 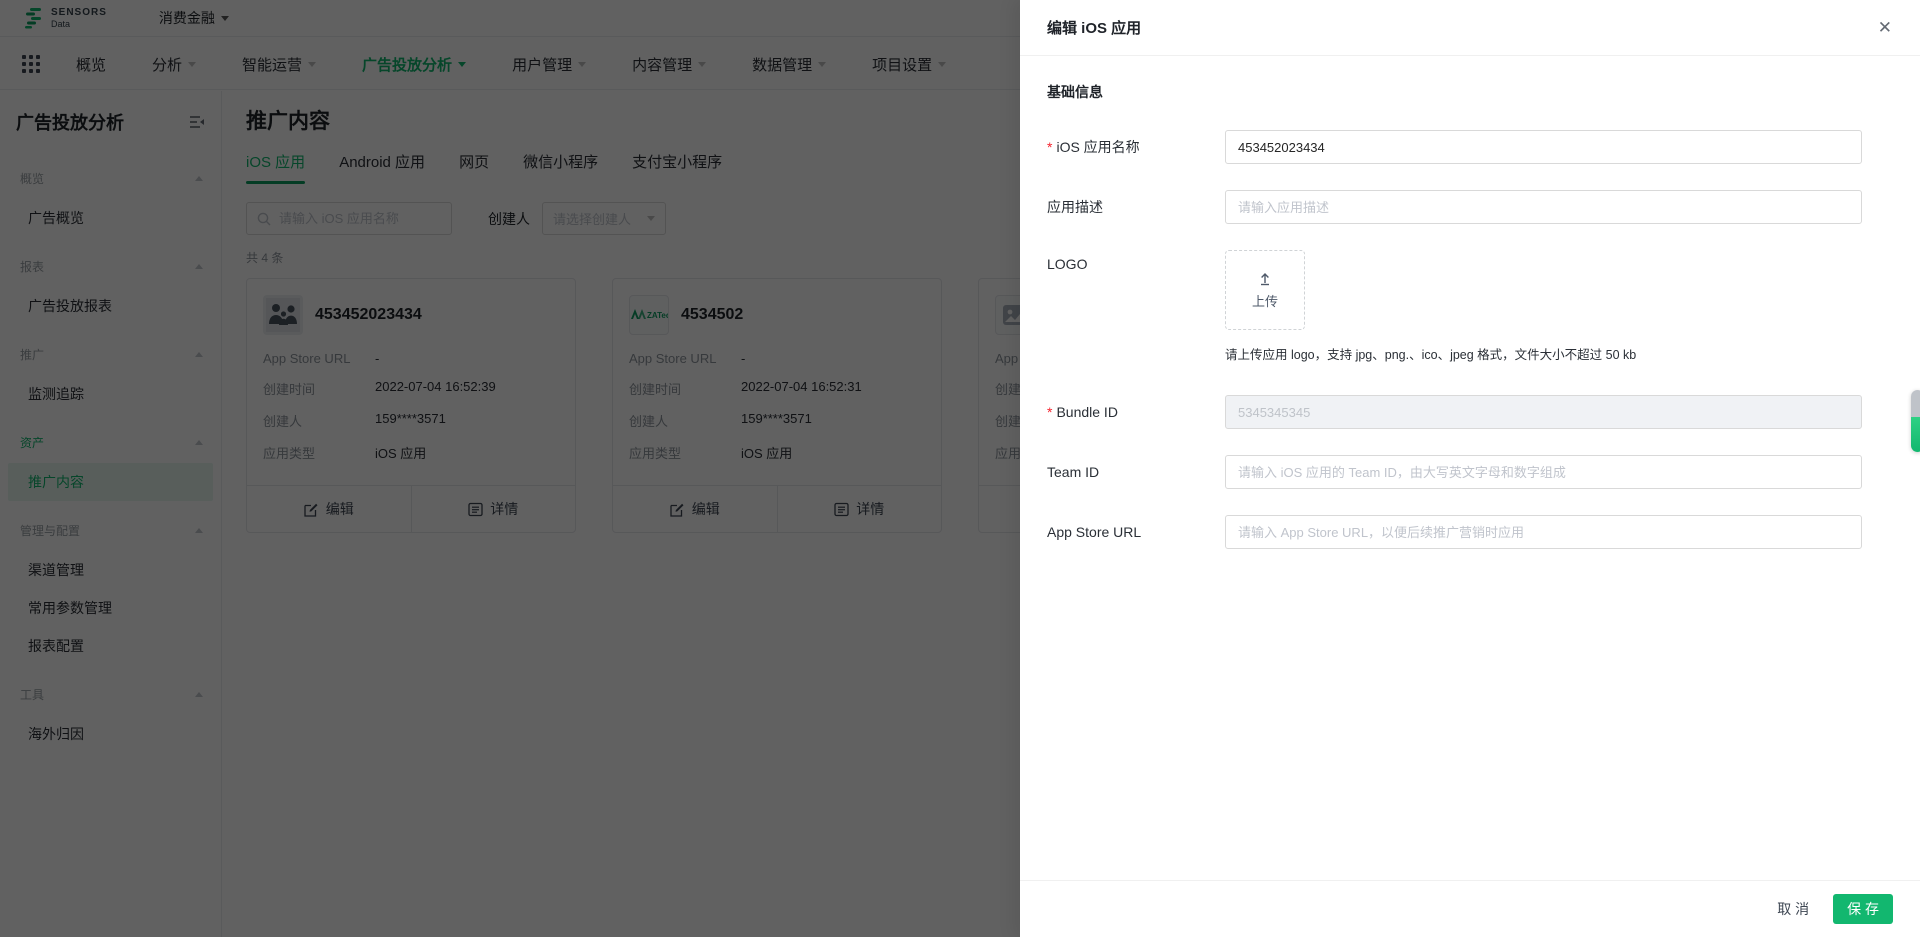 What do you see at coordinates (1265, 290) in the screenshot?
I see `logo-upload-button: 上传` at bounding box center [1265, 290].